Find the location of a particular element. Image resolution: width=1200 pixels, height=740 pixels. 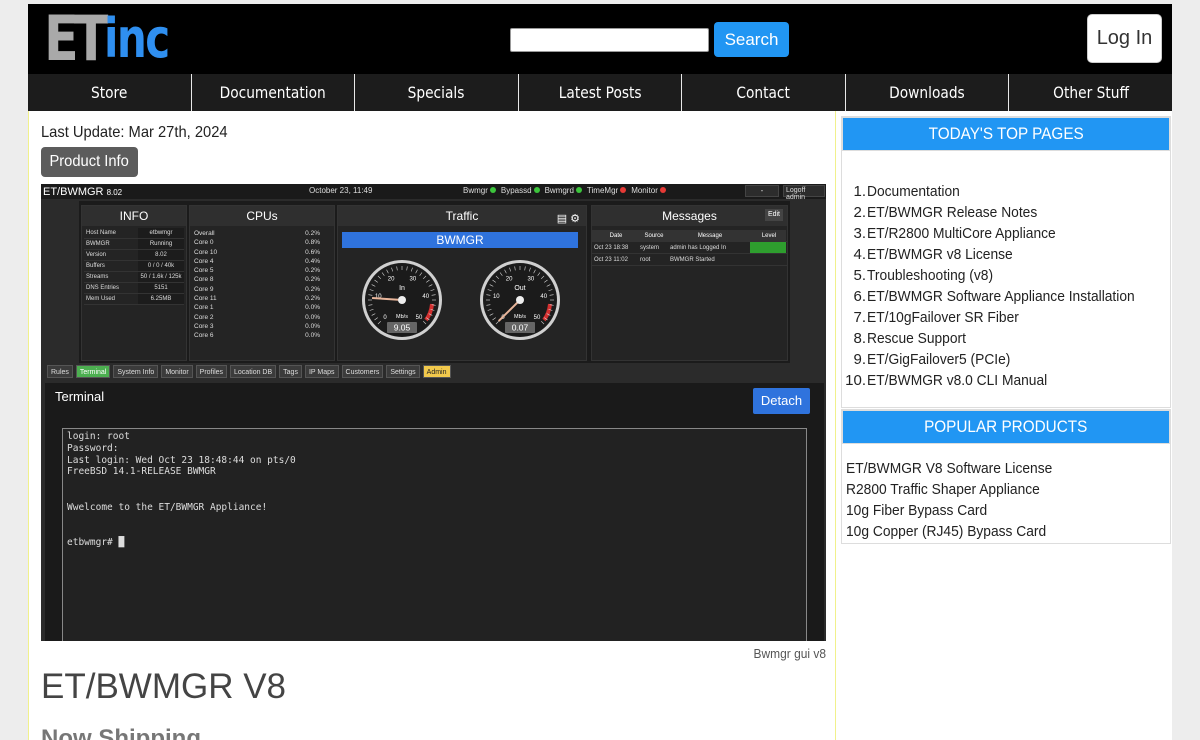

cpu-row: Core 2 0.0% is located at coordinates (262, 317).